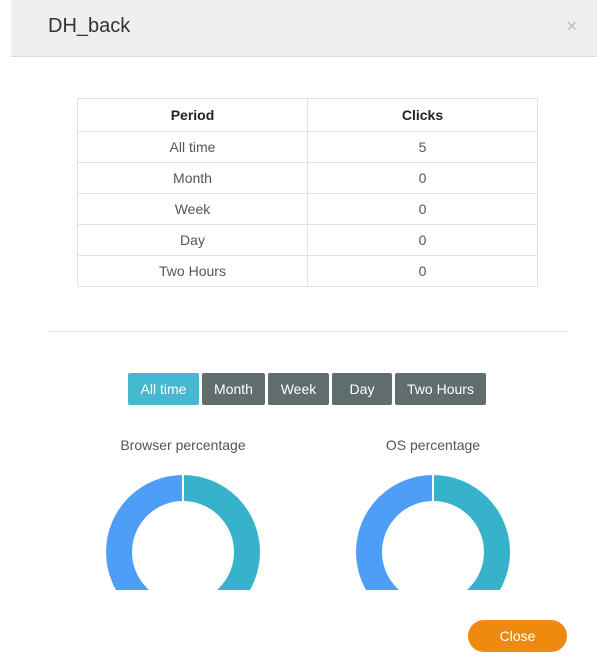 The width and height of the screenshot is (597, 659). I want to click on column-header-period: Period, so click(192, 115).